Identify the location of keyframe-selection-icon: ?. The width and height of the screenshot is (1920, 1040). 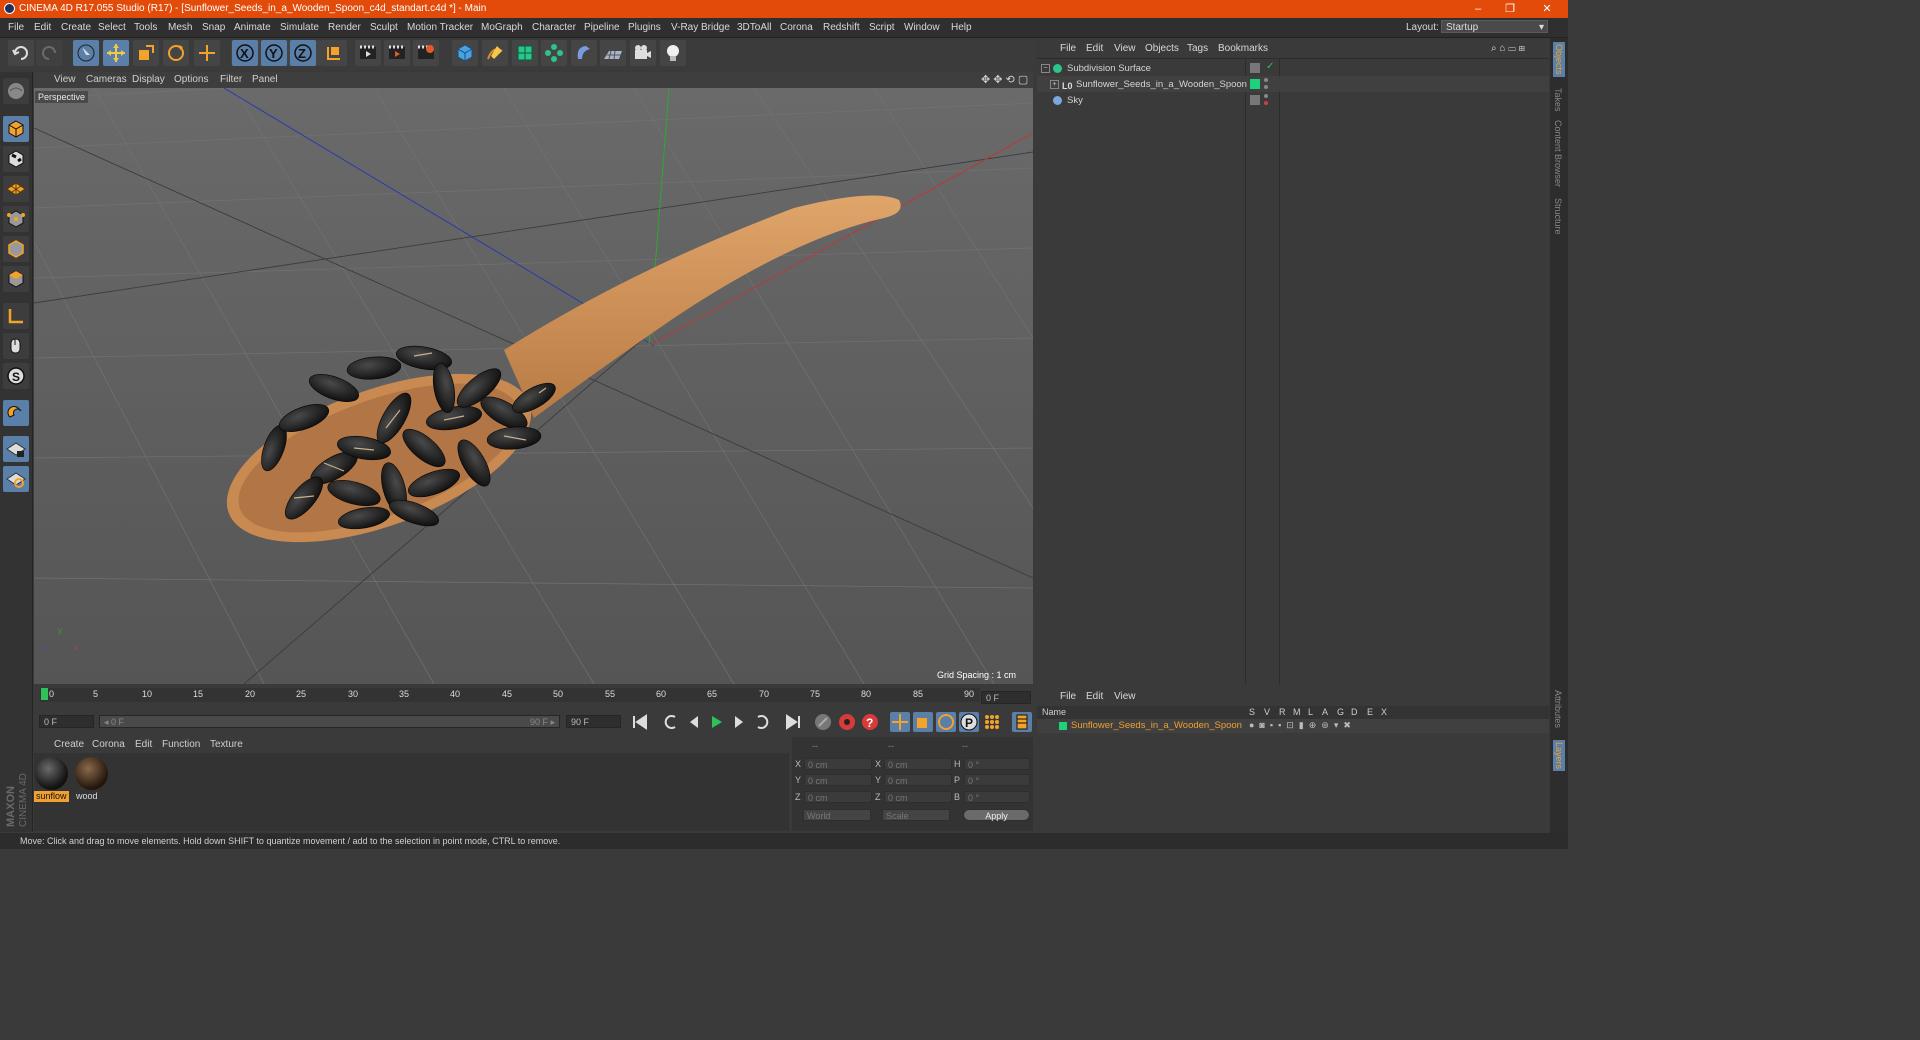
(870, 722).